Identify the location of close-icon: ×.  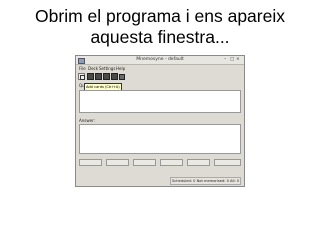
(238, 60).